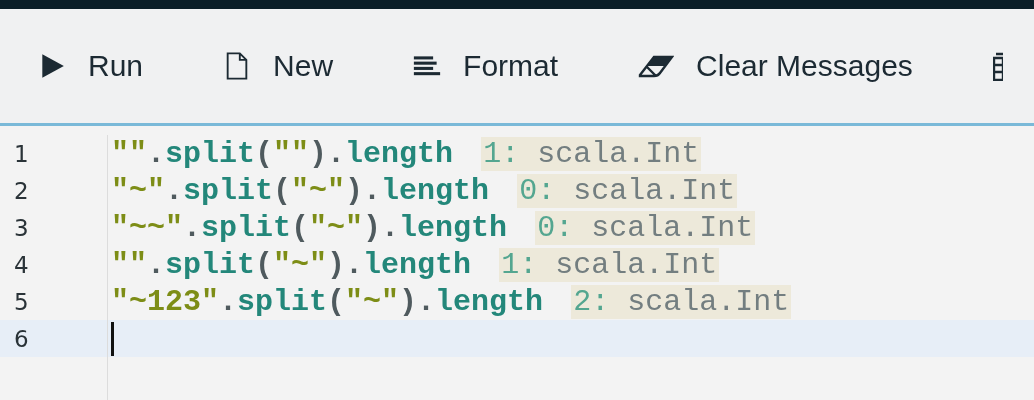  What do you see at coordinates (91, 66) in the screenshot?
I see `run-button: Run` at bounding box center [91, 66].